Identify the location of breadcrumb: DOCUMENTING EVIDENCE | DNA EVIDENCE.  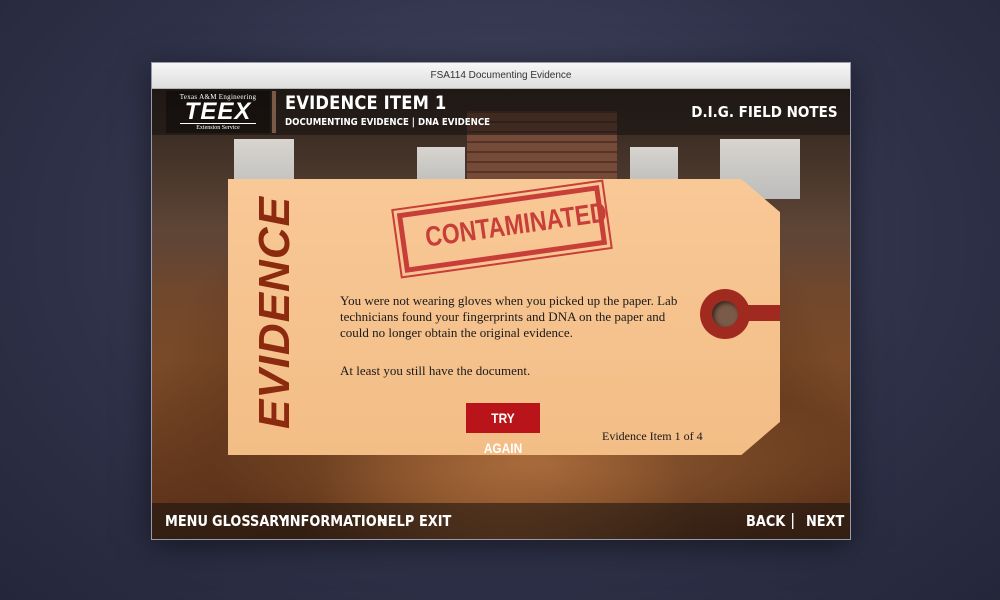
(388, 122).